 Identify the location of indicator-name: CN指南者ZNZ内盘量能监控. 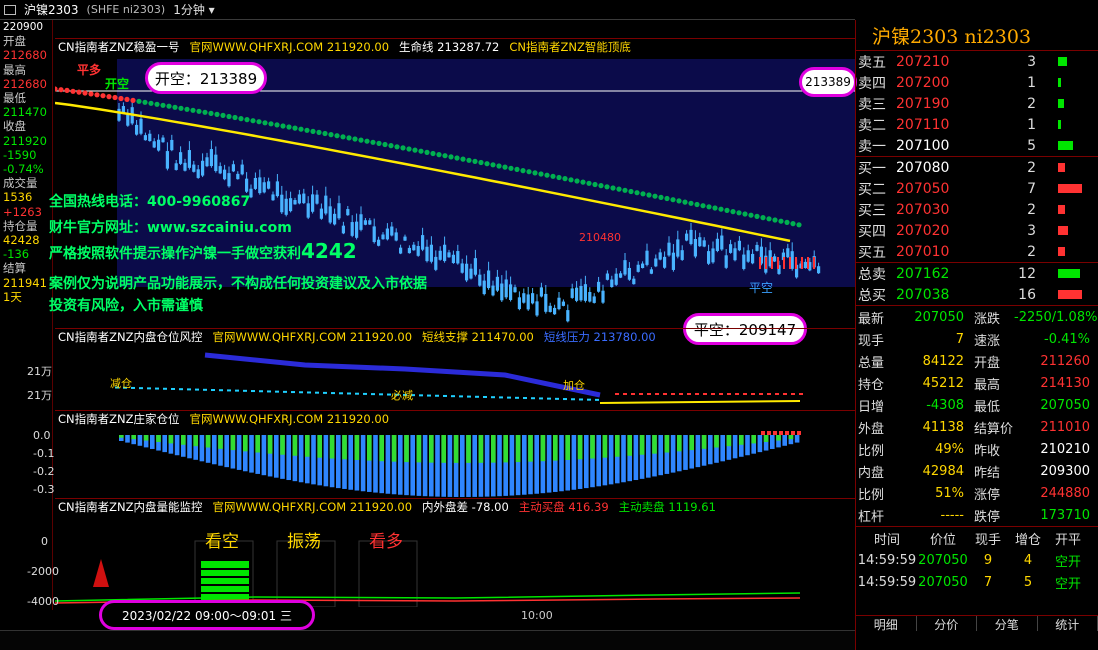
(130, 507).